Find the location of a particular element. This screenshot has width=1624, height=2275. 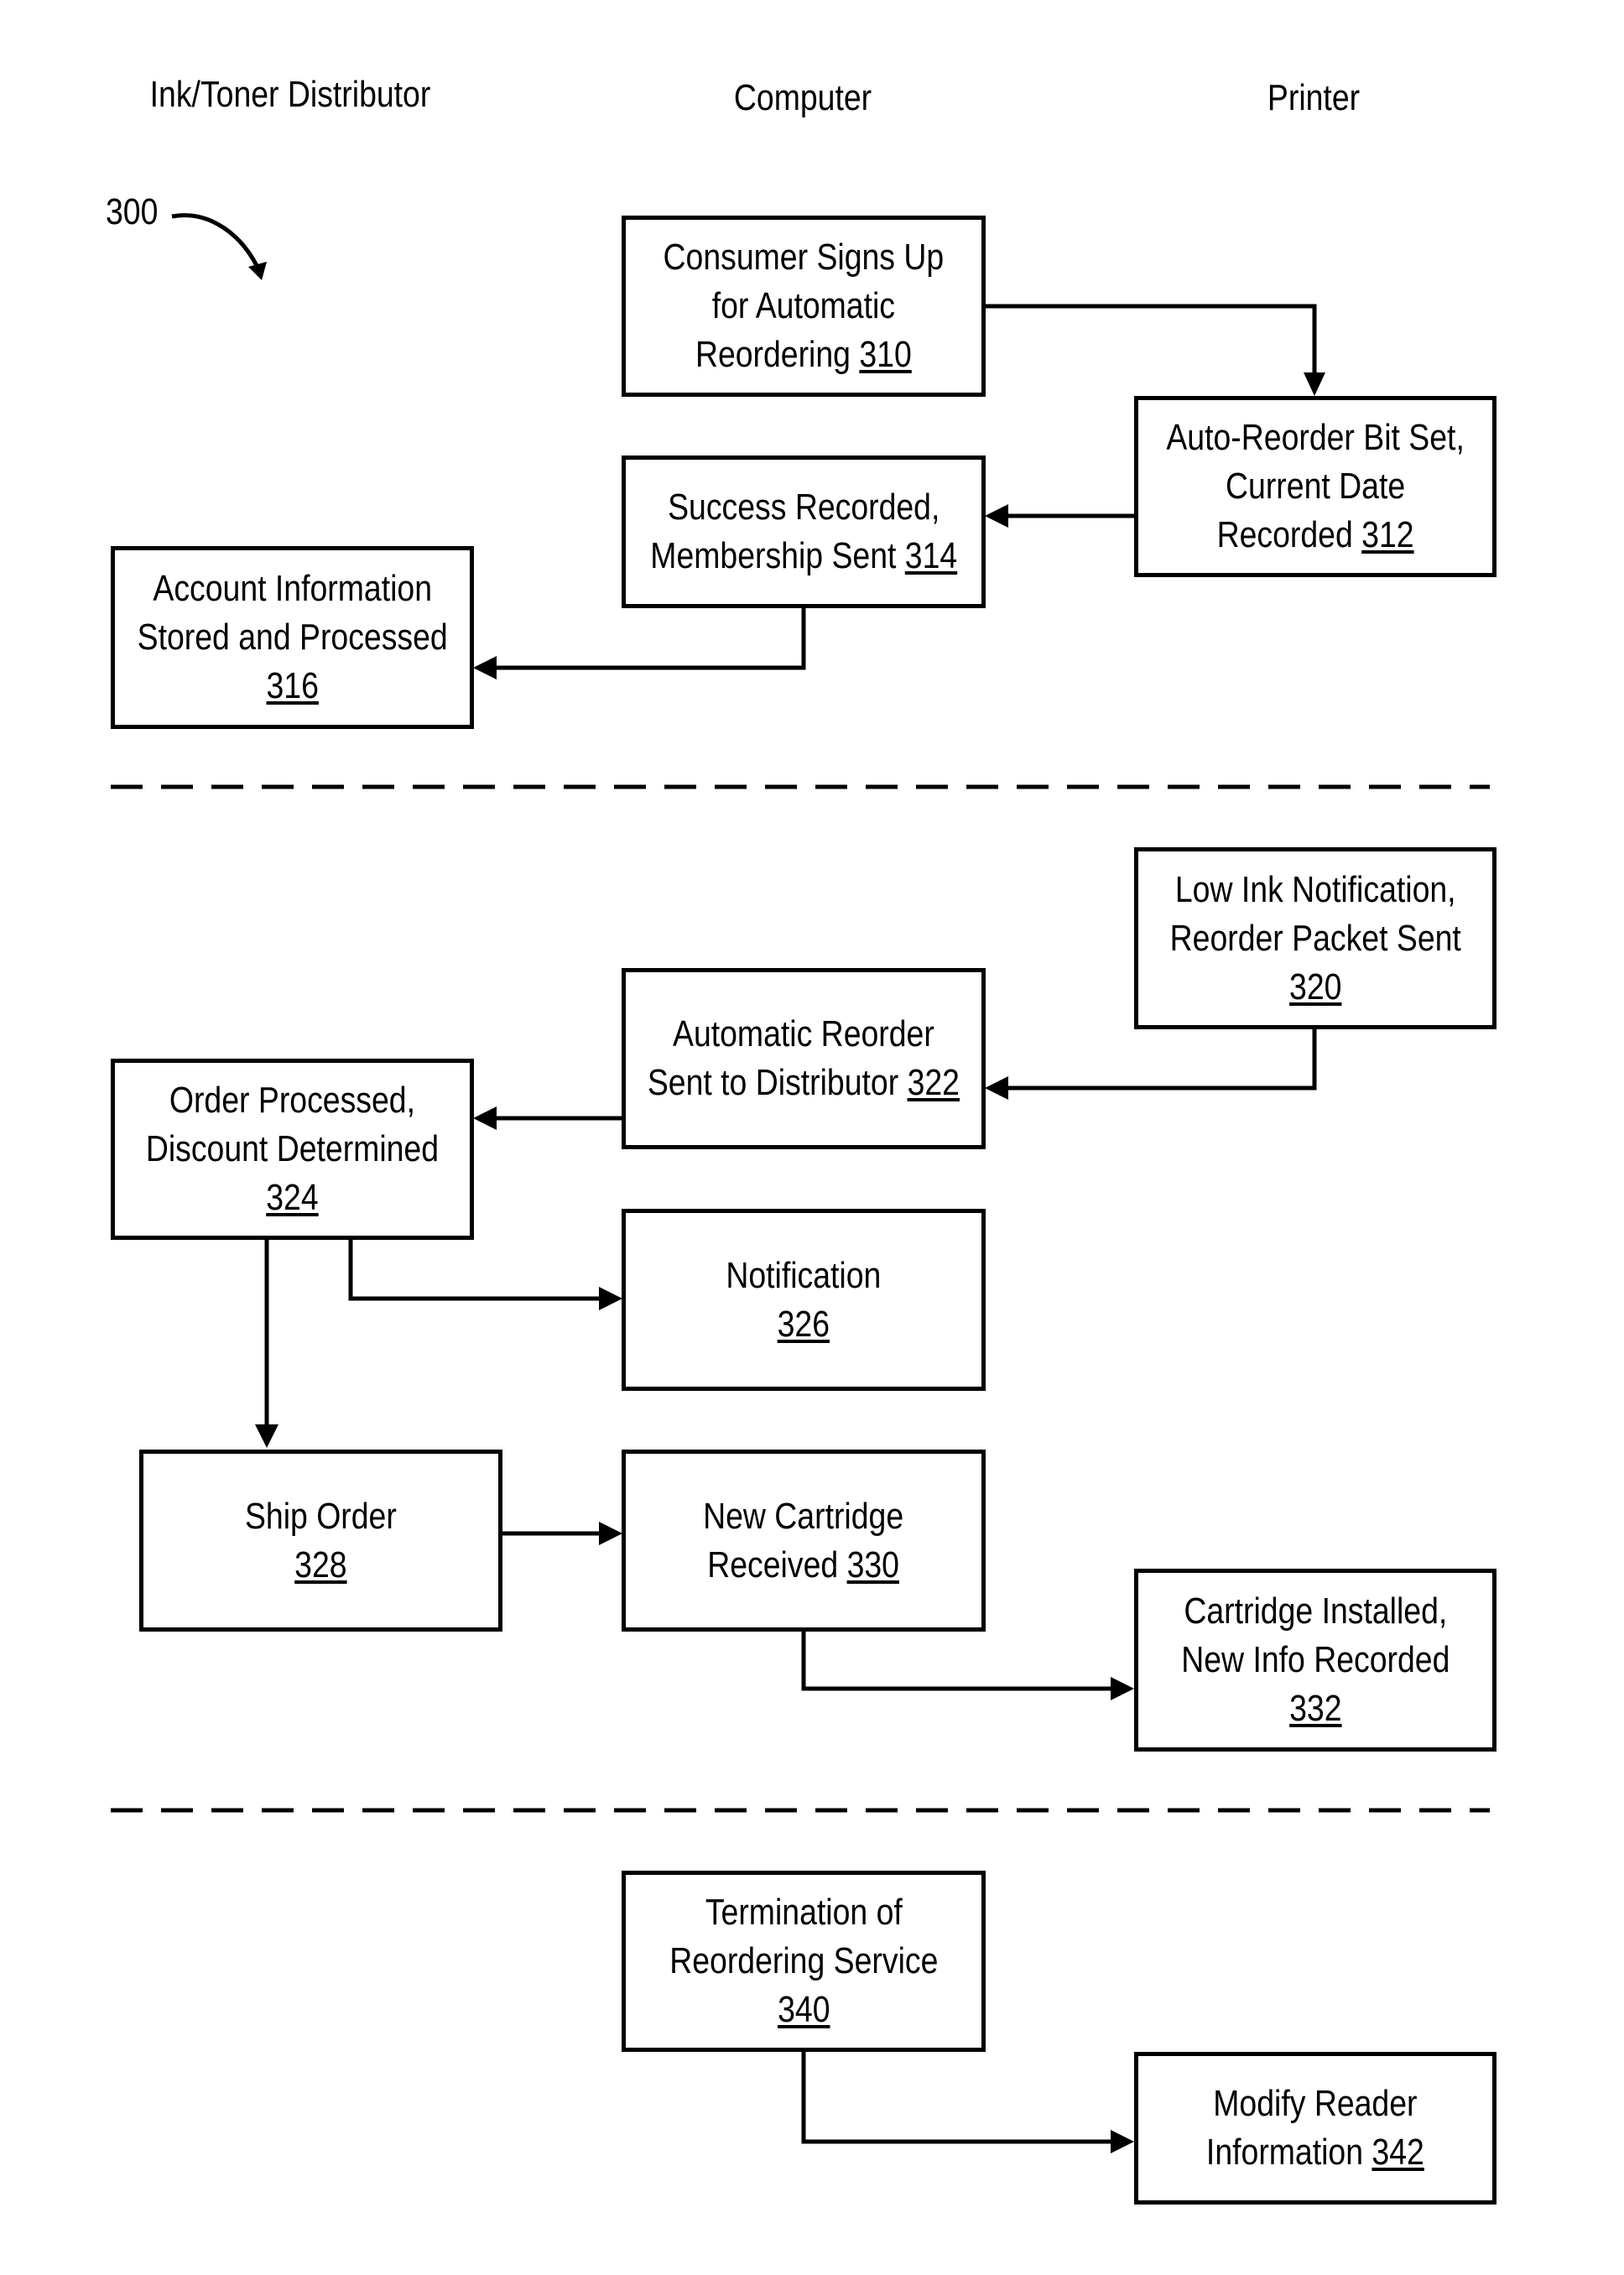

step-314-line1: Success Recorded, is located at coordinates (804, 507).